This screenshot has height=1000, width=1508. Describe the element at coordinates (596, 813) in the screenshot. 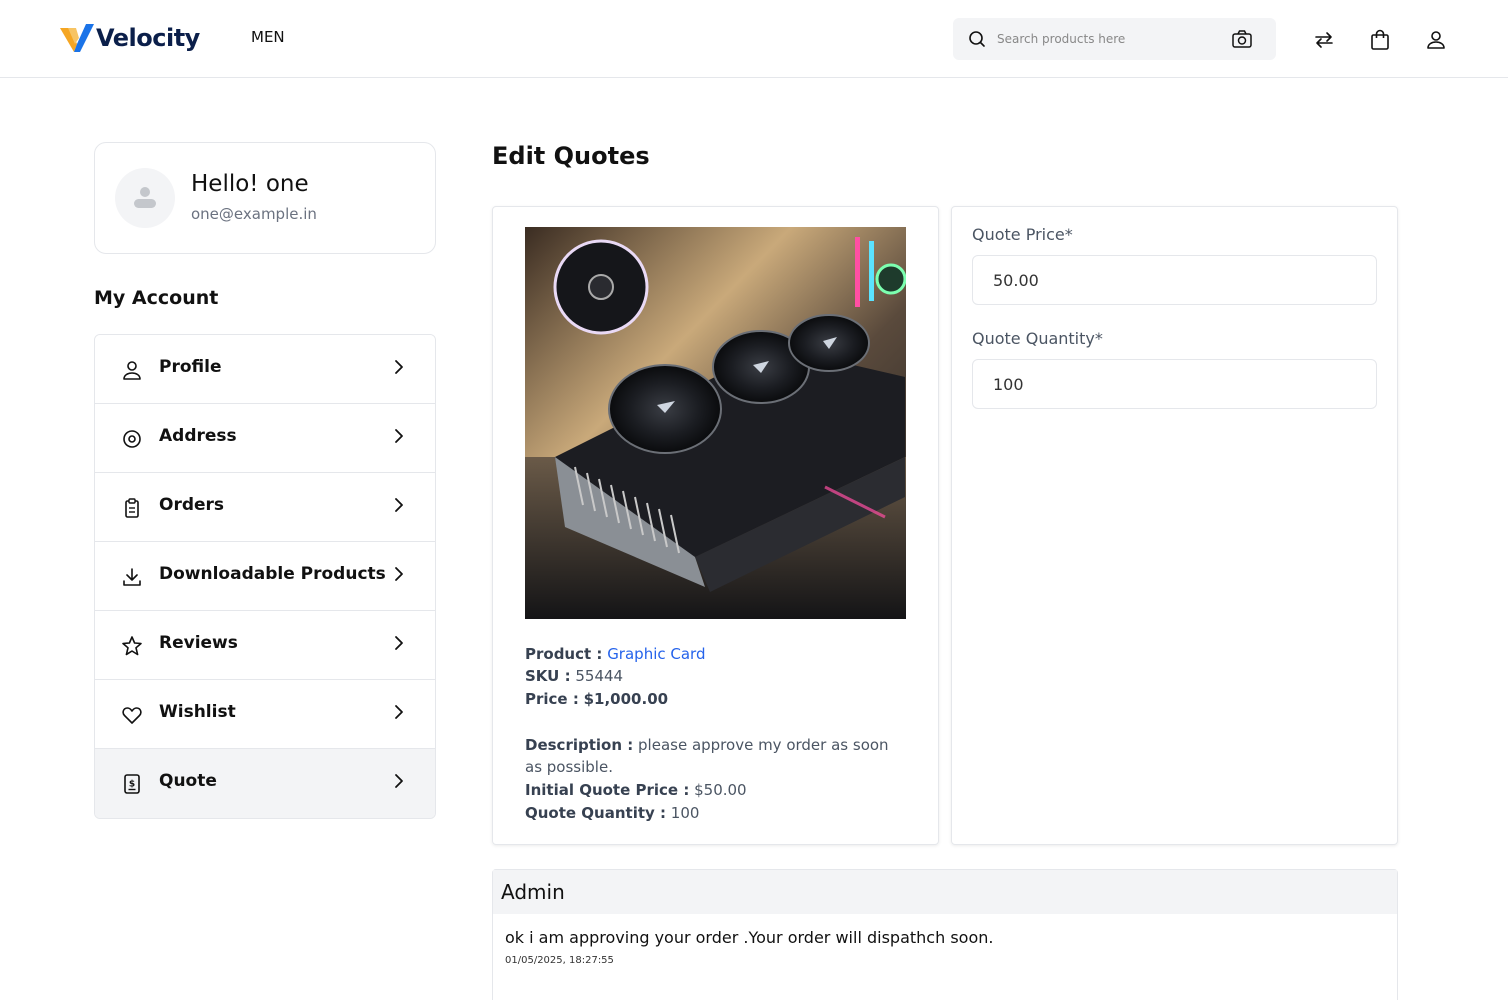

I see `quote-qty-label: Quote Quantity :` at that location.